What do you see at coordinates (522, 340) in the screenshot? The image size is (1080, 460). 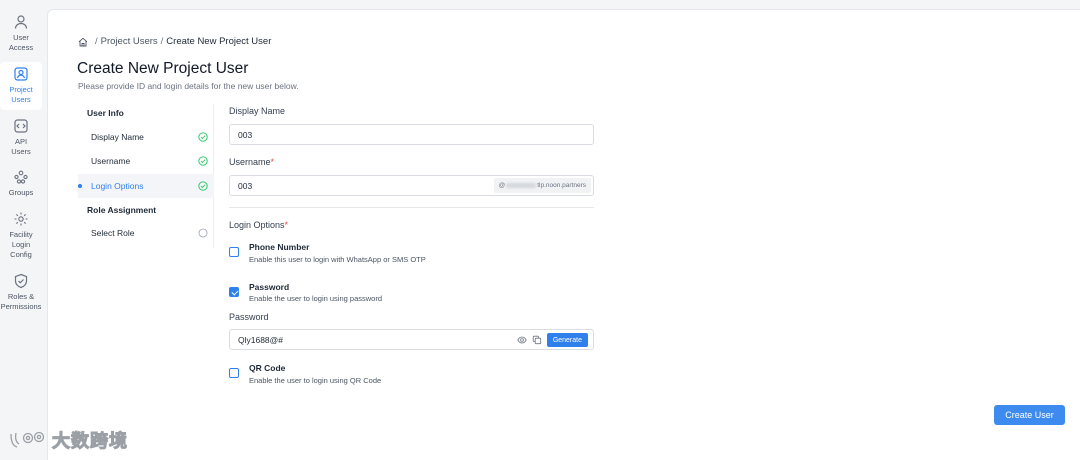 I see `eye-icon` at bounding box center [522, 340].